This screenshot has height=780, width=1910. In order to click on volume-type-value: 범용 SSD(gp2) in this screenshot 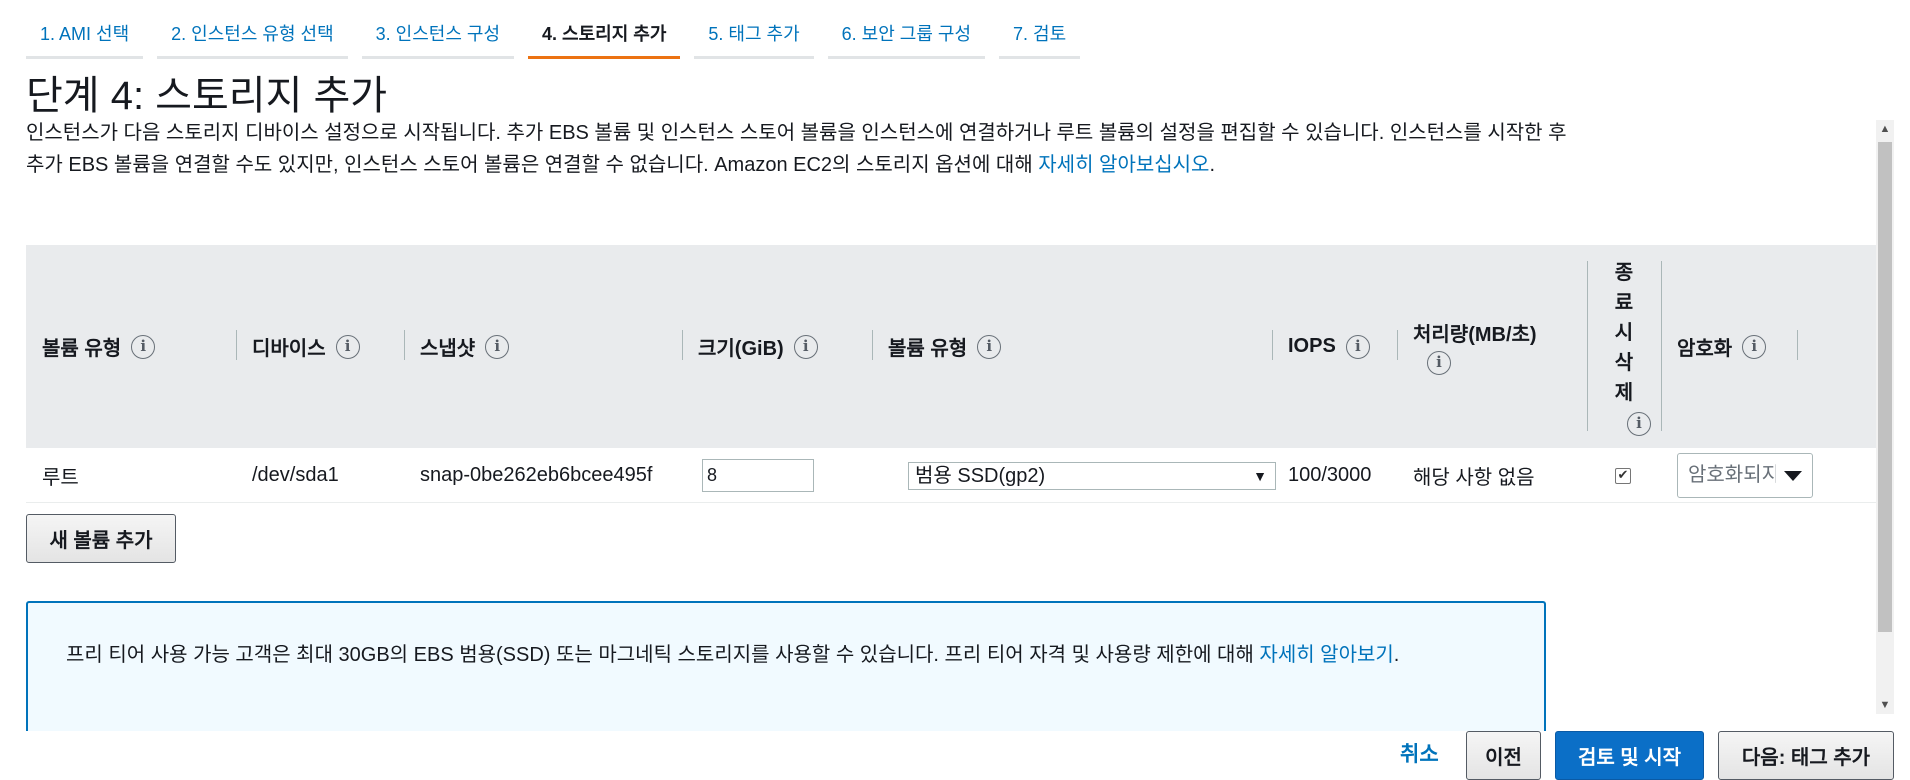, I will do `click(980, 475)`.